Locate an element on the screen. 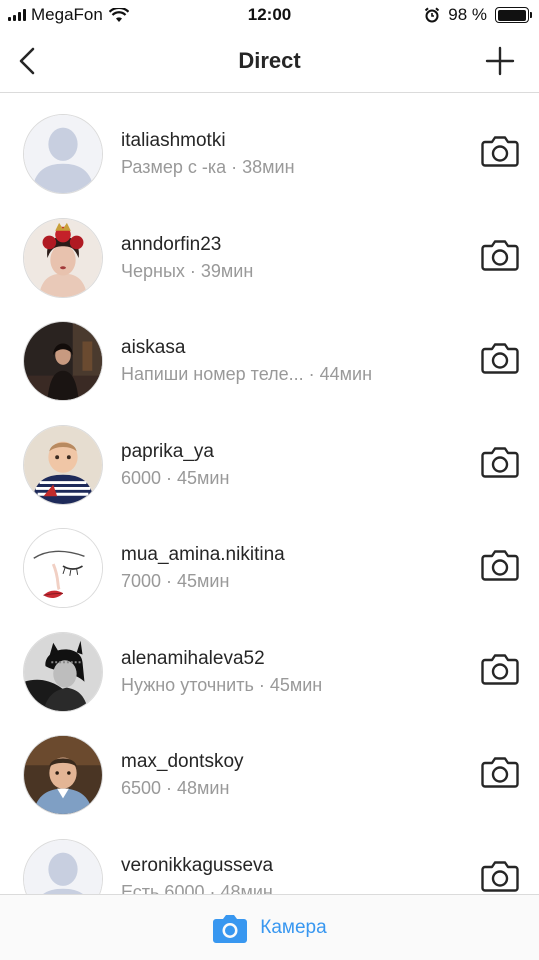 This screenshot has width=539, height=960. thread-preview: Черных · 39мин is located at coordinates (187, 270).